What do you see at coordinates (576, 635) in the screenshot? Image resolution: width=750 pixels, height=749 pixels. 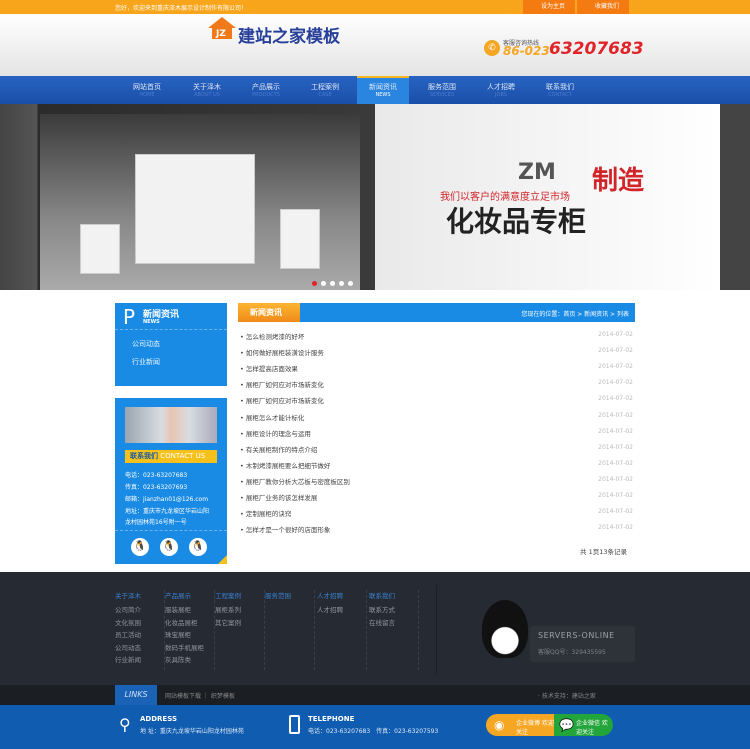 I see `online-title: SERVERS-ONLINE` at bounding box center [576, 635].